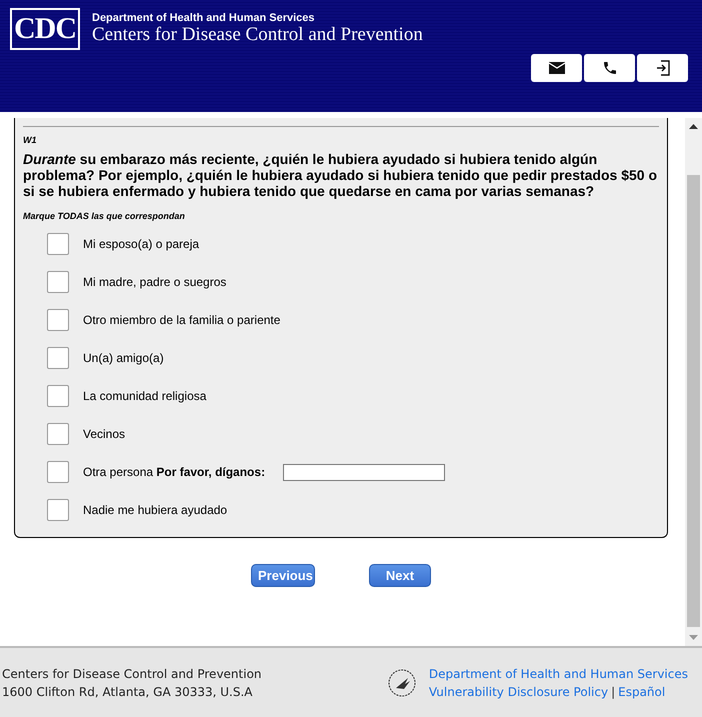  I want to click on hhs-link: Department of Health and Human Services, so click(558, 673).